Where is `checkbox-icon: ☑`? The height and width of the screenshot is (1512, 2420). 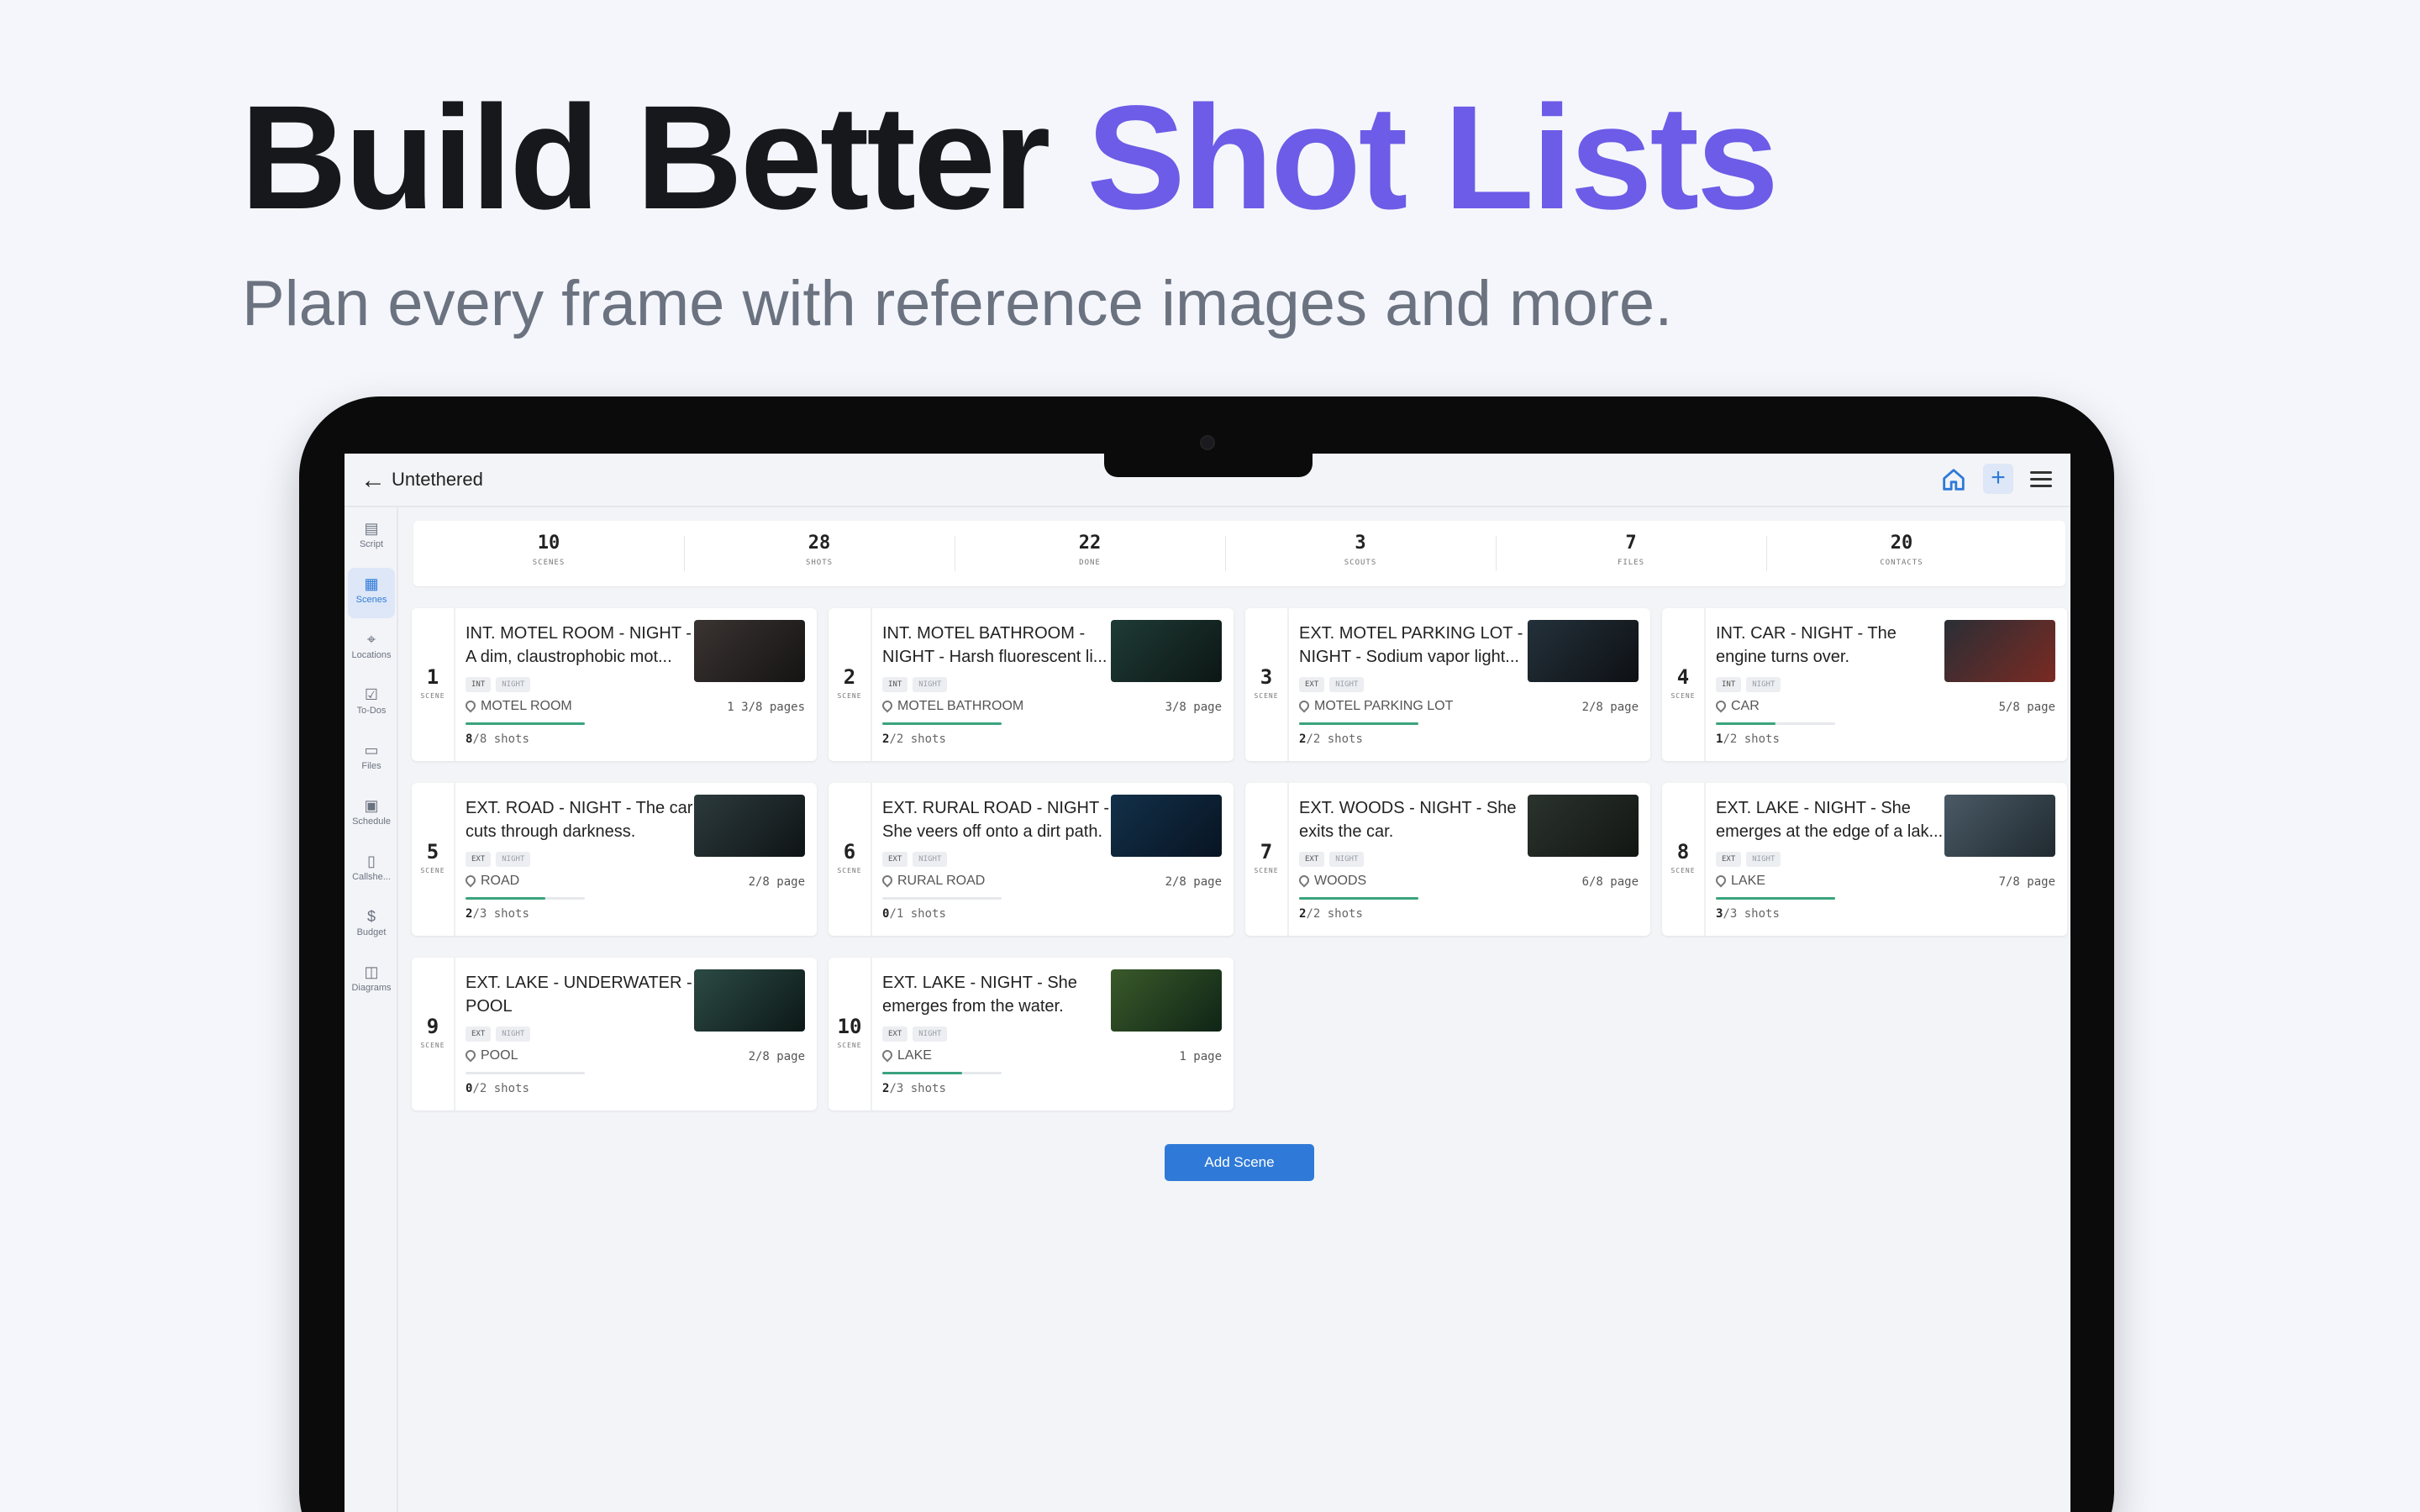 checkbox-icon: ☑ is located at coordinates (371, 694).